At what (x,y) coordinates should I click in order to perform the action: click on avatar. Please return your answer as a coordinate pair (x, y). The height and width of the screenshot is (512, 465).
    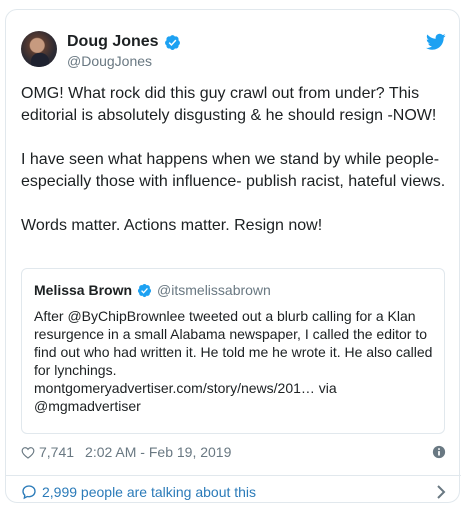
    Looking at the image, I should click on (39, 49).